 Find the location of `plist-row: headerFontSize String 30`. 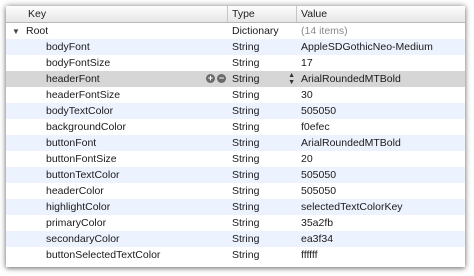

plist-row: headerFontSize String 30 is located at coordinates (235, 95).